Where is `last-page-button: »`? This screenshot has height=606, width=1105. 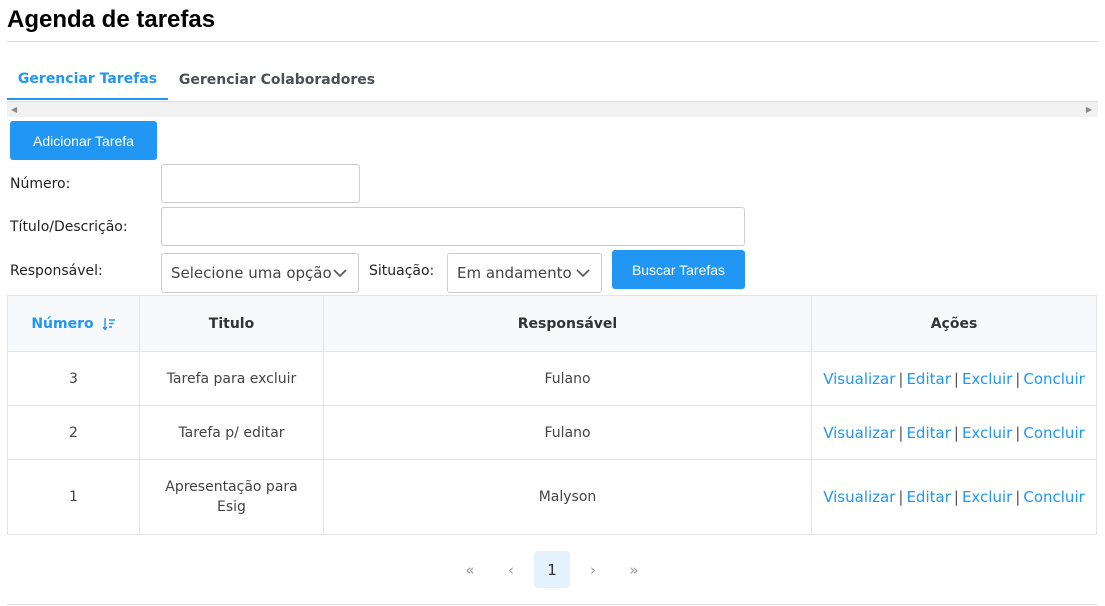 last-page-button: » is located at coordinates (634, 569).